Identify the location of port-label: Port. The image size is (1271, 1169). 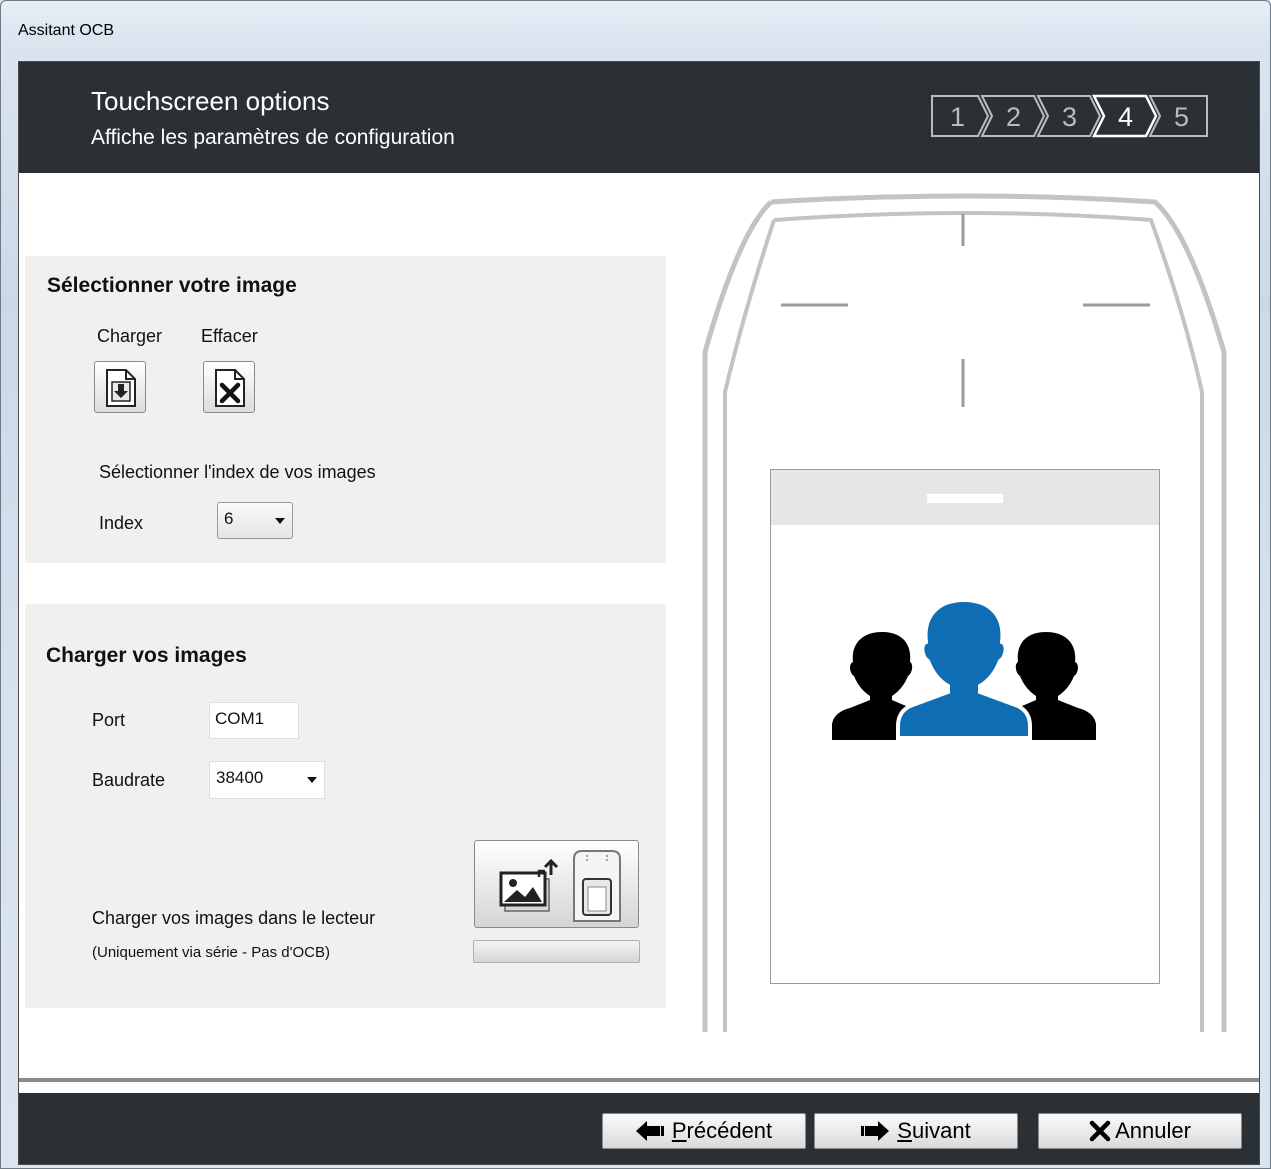
(109, 720).